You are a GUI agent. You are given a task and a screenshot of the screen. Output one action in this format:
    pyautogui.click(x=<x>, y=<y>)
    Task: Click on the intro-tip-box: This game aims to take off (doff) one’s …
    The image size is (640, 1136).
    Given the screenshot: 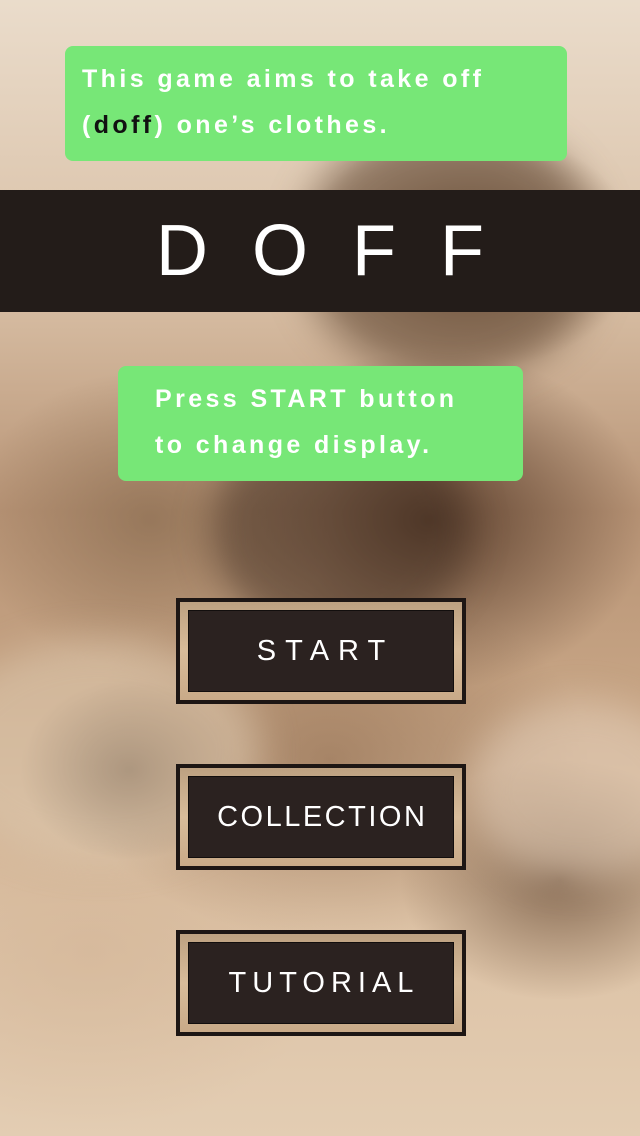 What is the action you would take?
    pyautogui.click(x=316, y=103)
    